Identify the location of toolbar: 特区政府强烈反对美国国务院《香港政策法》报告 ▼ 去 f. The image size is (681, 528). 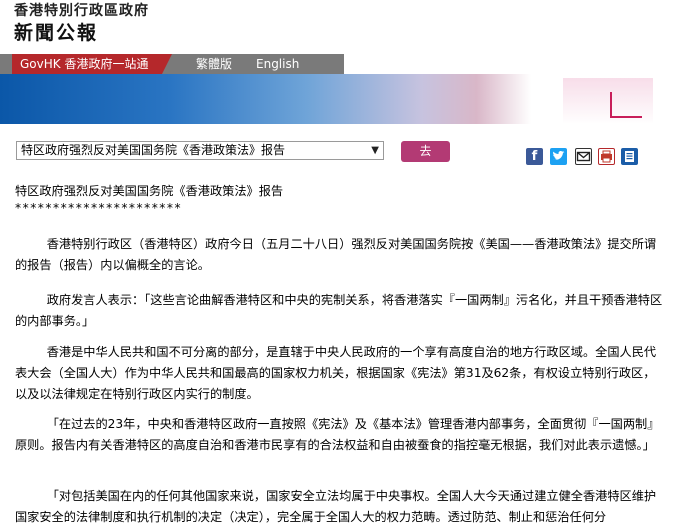
(340, 155).